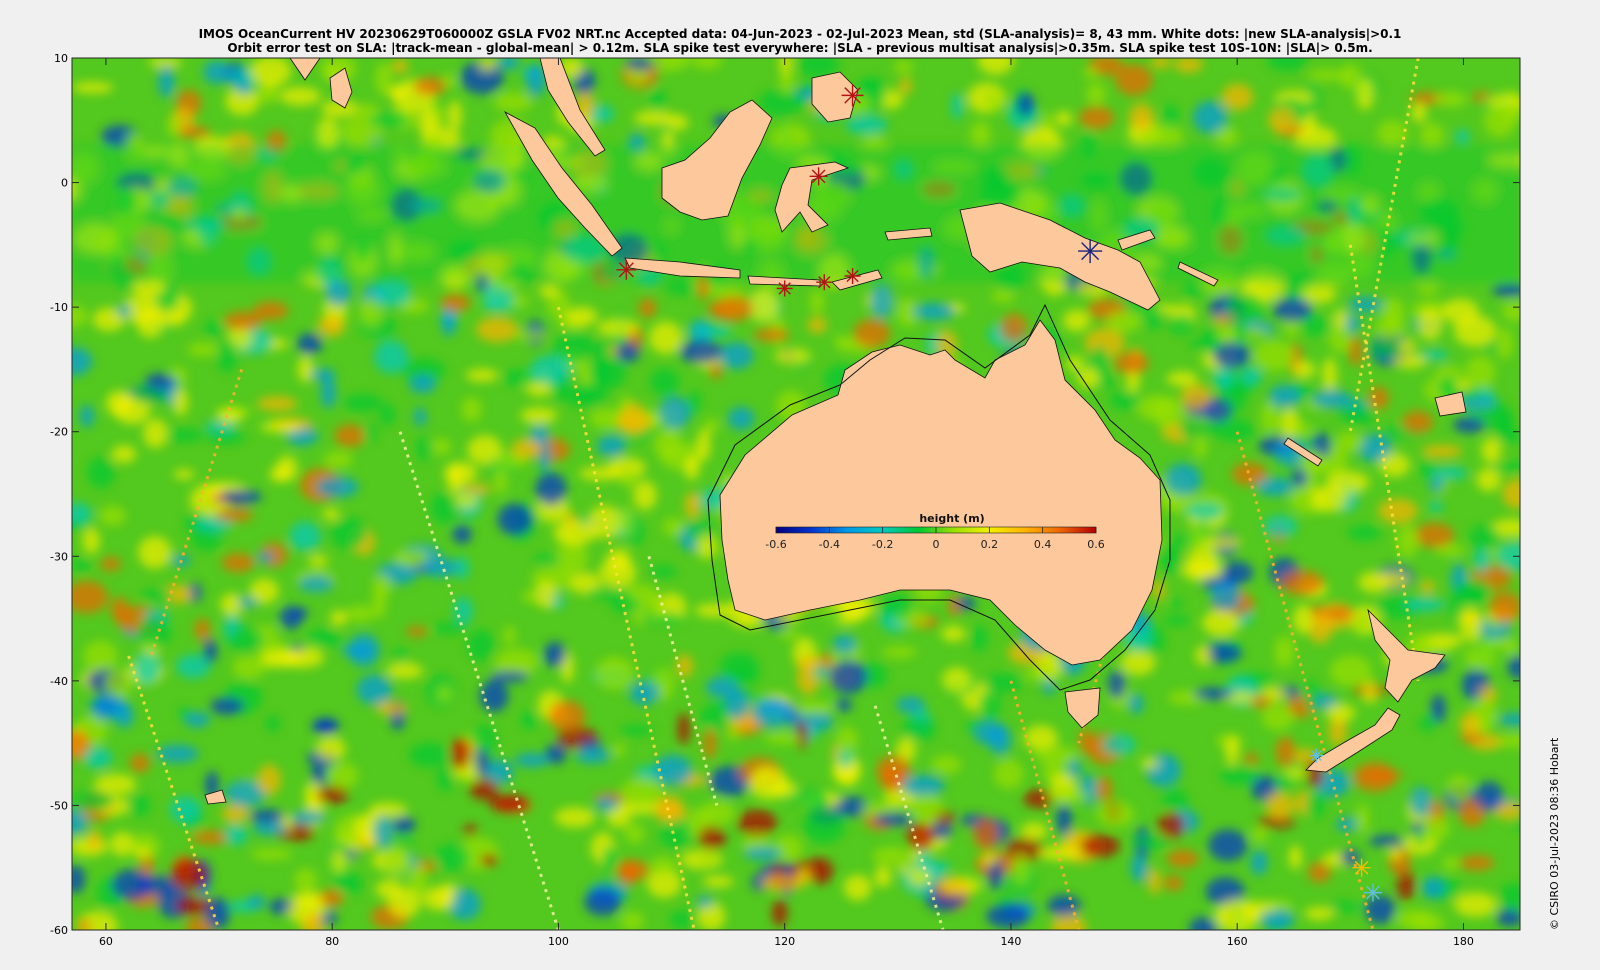 The width and height of the screenshot is (1600, 970). I want to click on y-tick-label: -60, so click(59, 930).